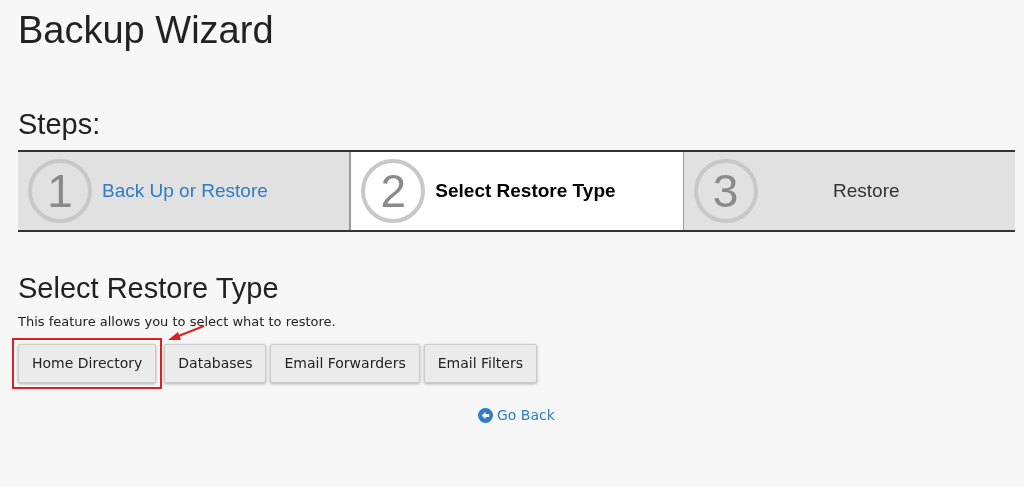 The width and height of the screenshot is (1024, 487). Describe the element at coordinates (345, 363) in the screenshot. I see `restore-button: Email Forwarders` at that location.